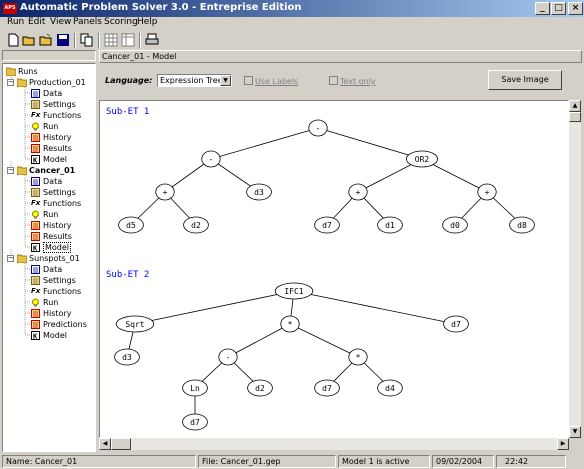  What do you see at coordinates (111, 40) in the screenshot?
I see `grid-icon` at bounding box center [111, 40].